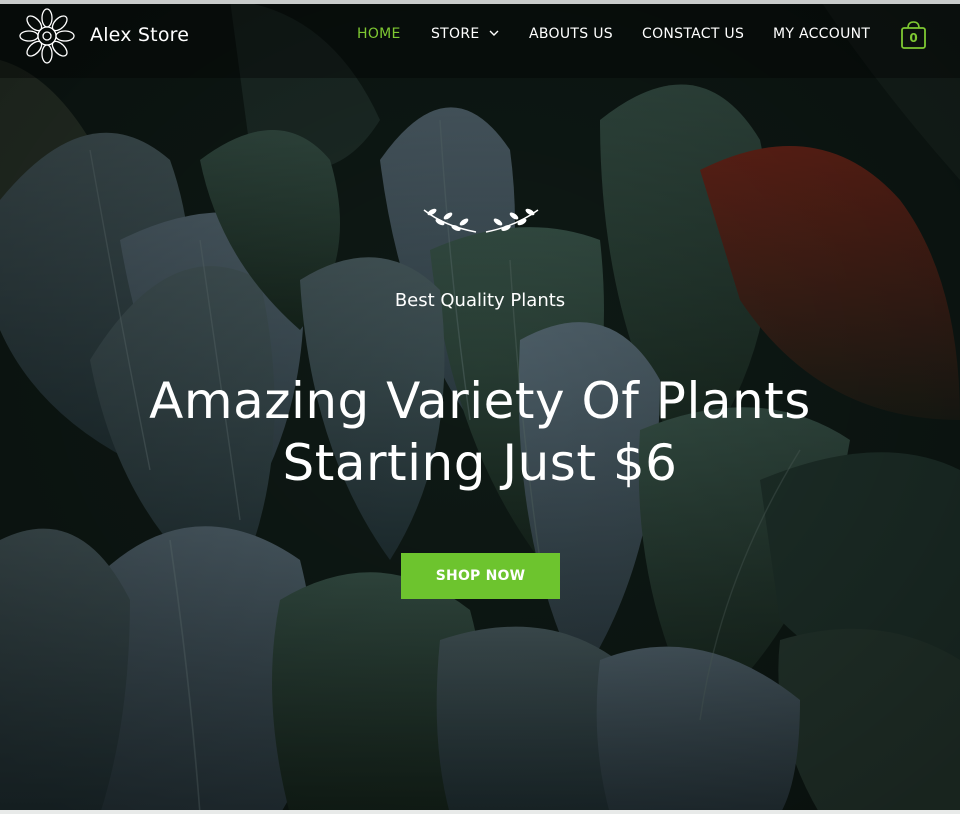  Describe the element at coordinates (571, 36) in the screenshot. I see `nav-about-us: ABOUTS US` at that location.